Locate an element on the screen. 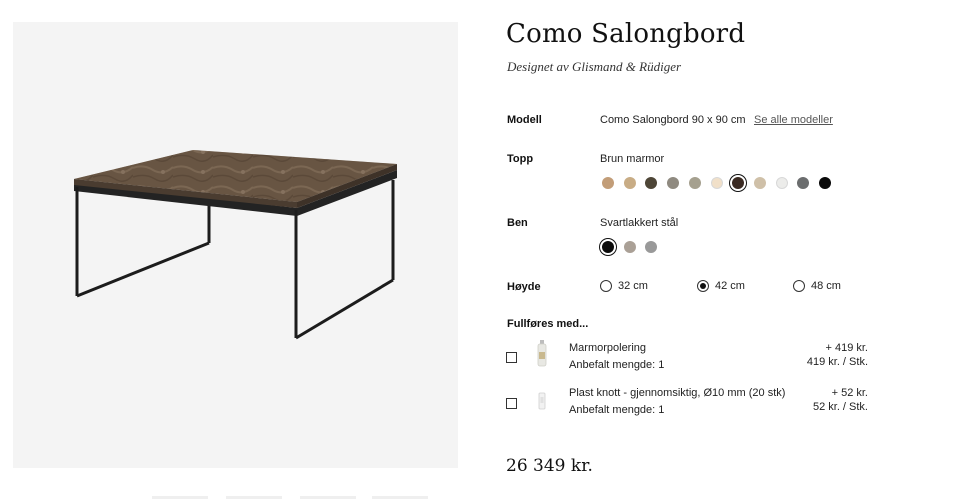 The image size is (960, 499). radio-label: 48 cm is located at coordinates (826, 286).